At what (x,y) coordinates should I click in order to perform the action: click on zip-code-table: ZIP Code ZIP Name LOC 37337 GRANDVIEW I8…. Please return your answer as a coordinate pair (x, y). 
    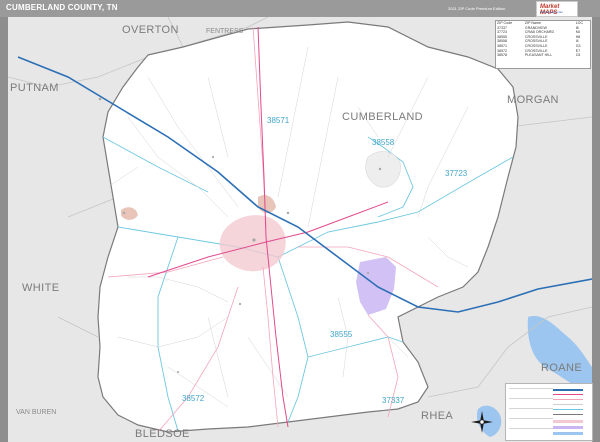
    Looking at the image, I should click on (543, 44).